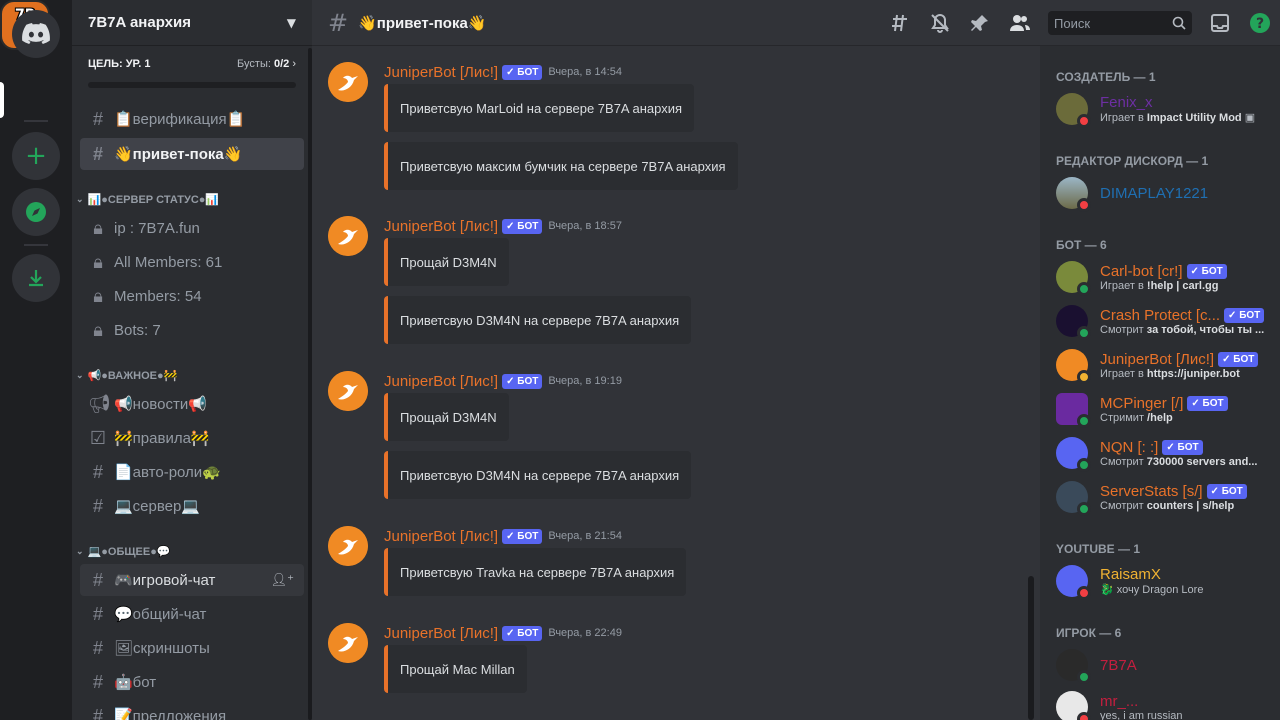  I want to click on member-name: DIMAPLAY1221, so click(1154, 193).